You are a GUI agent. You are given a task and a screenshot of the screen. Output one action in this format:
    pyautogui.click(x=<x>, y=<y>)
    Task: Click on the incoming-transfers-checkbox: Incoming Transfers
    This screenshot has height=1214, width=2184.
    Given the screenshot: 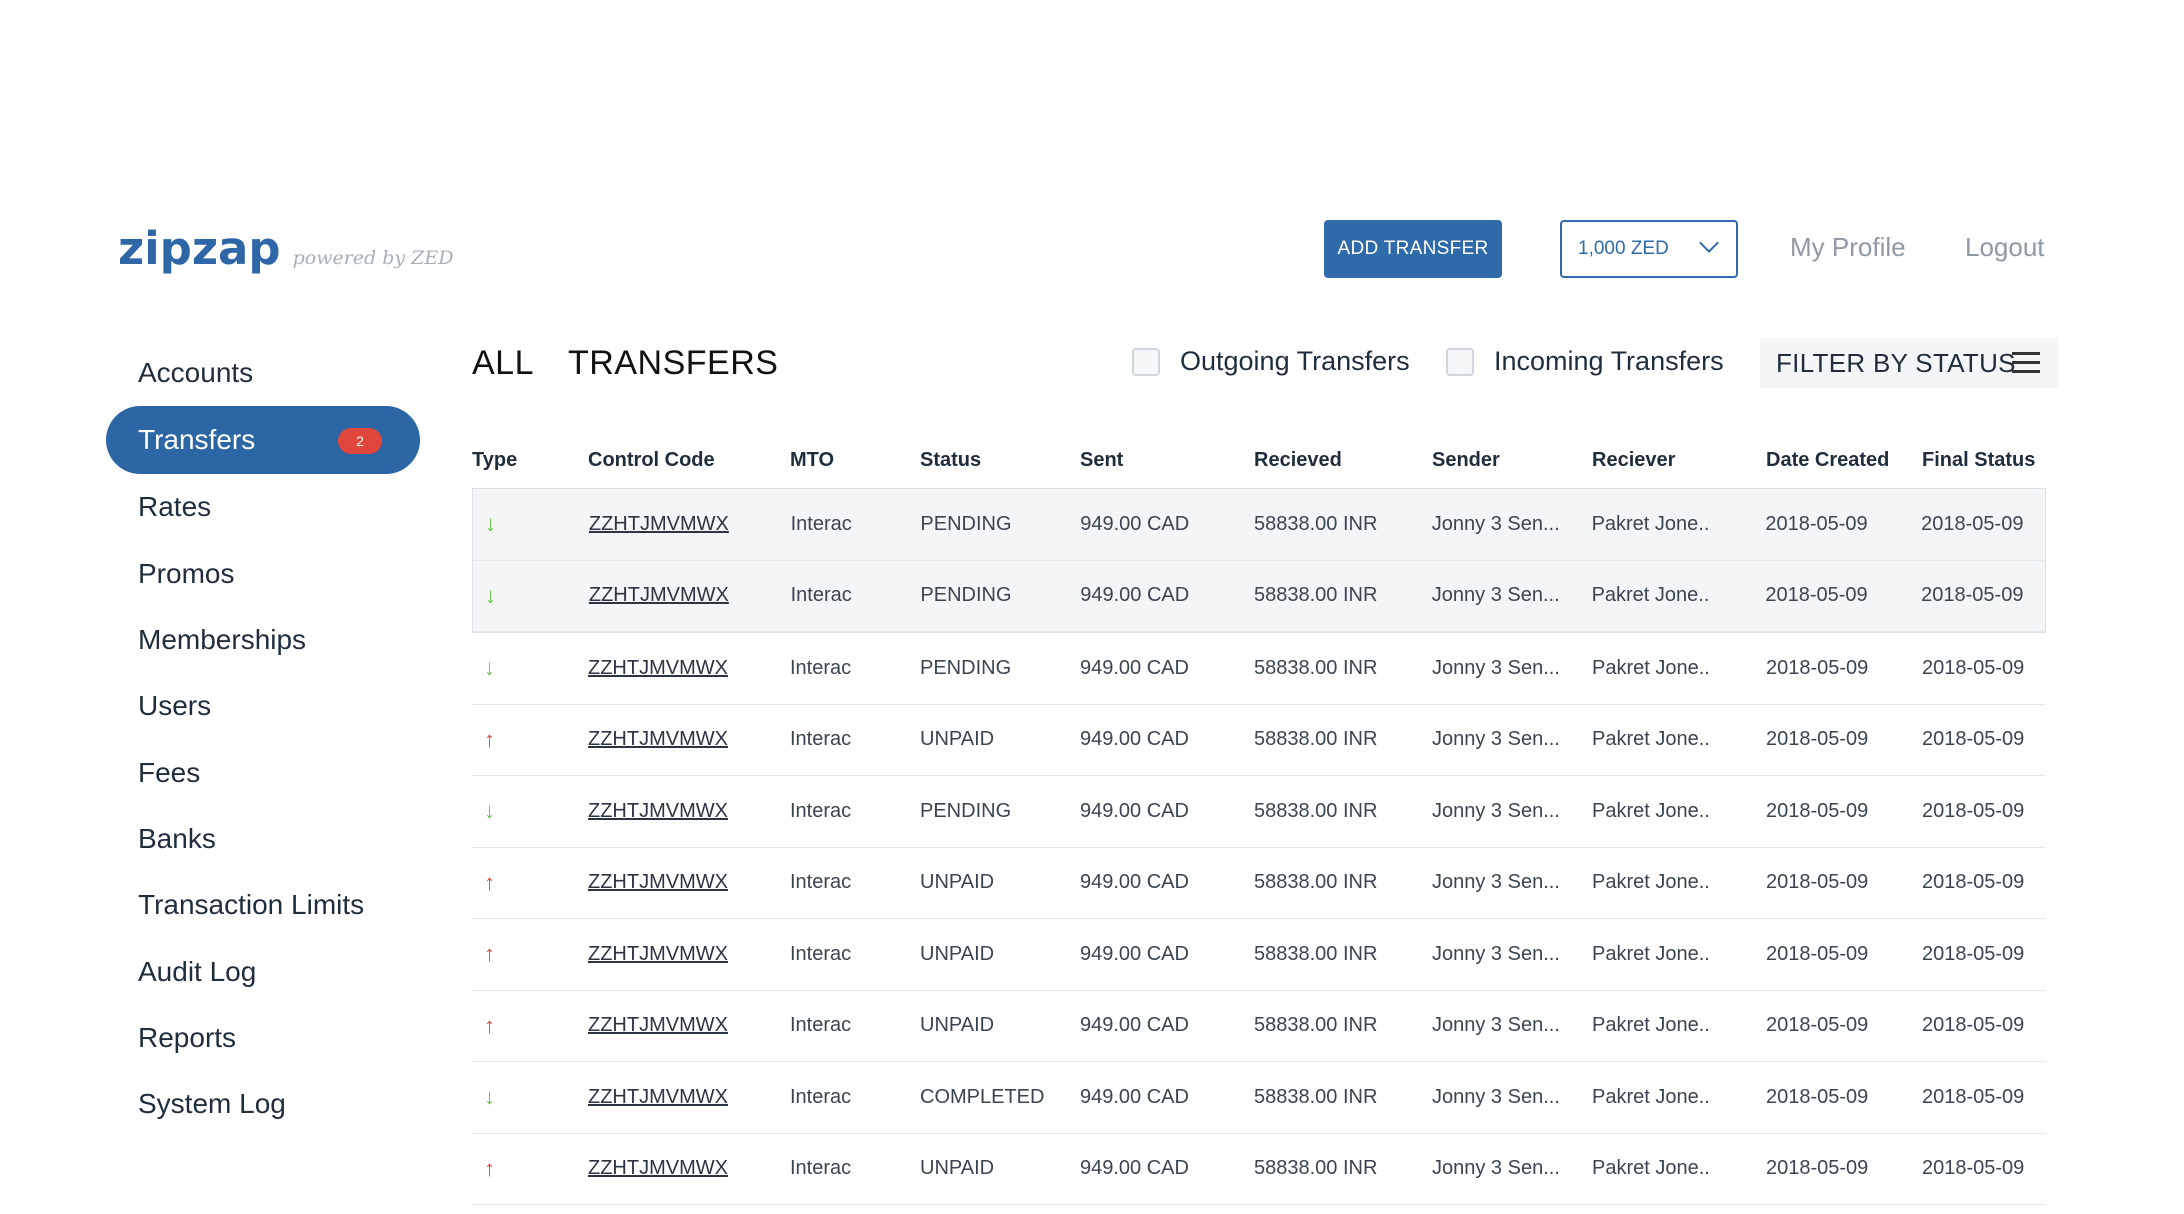 What is the action you would take?
    pyautogui.click(x=1585, y=361)
    